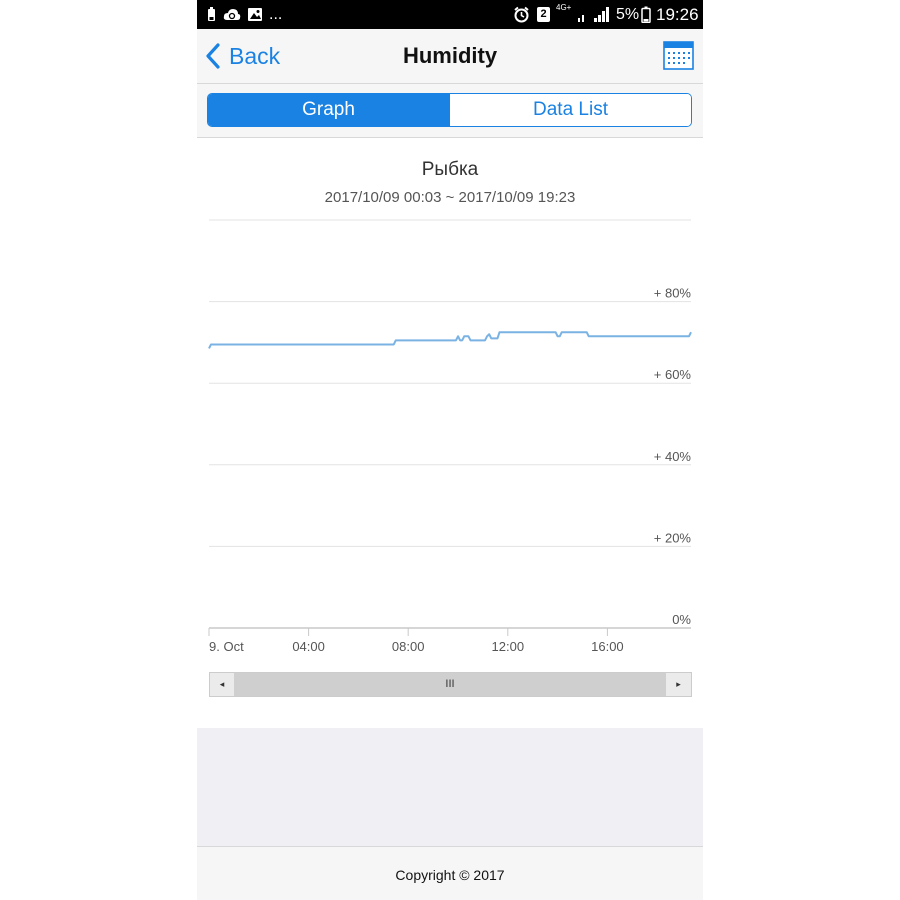  I want to click on scroll-thumb: III, so click(450, 684).